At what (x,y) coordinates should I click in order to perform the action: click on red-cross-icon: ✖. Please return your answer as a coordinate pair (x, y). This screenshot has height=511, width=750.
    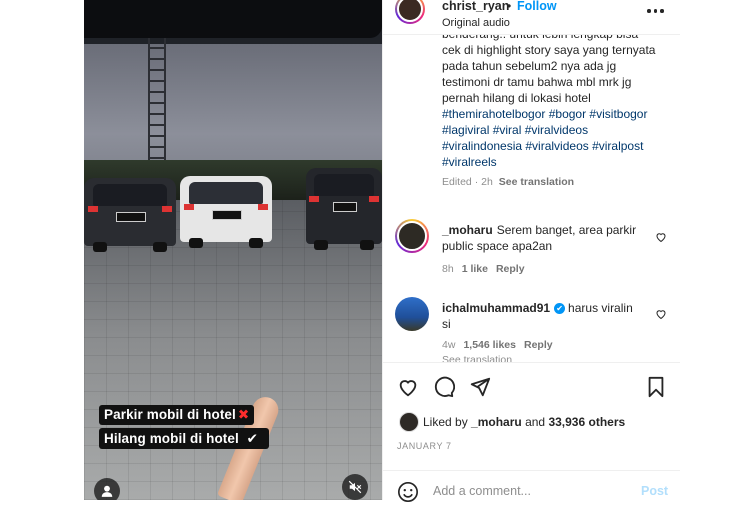
    Looking at the image, I should click on (243, 414).